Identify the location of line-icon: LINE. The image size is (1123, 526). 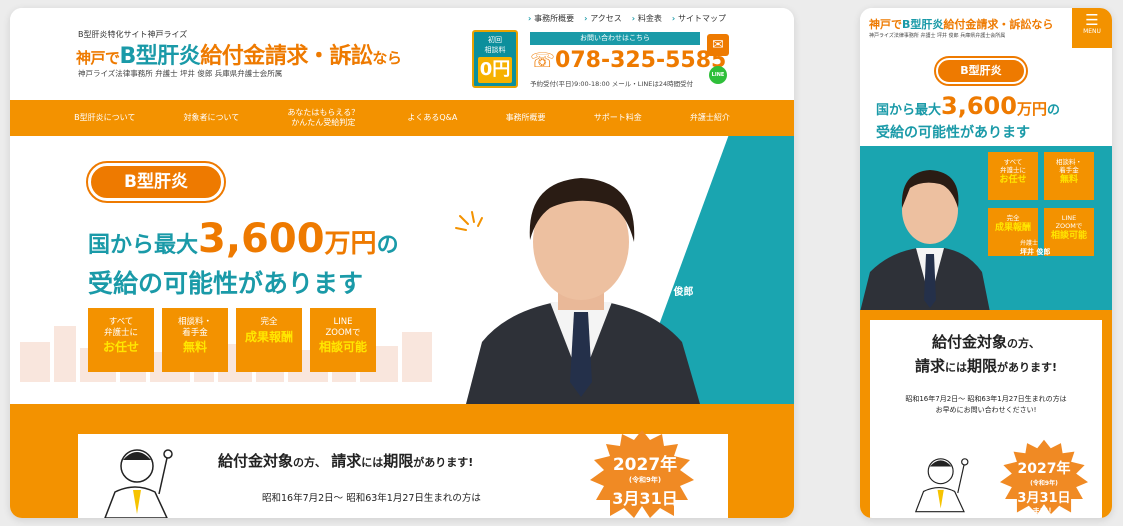
(718, 75).